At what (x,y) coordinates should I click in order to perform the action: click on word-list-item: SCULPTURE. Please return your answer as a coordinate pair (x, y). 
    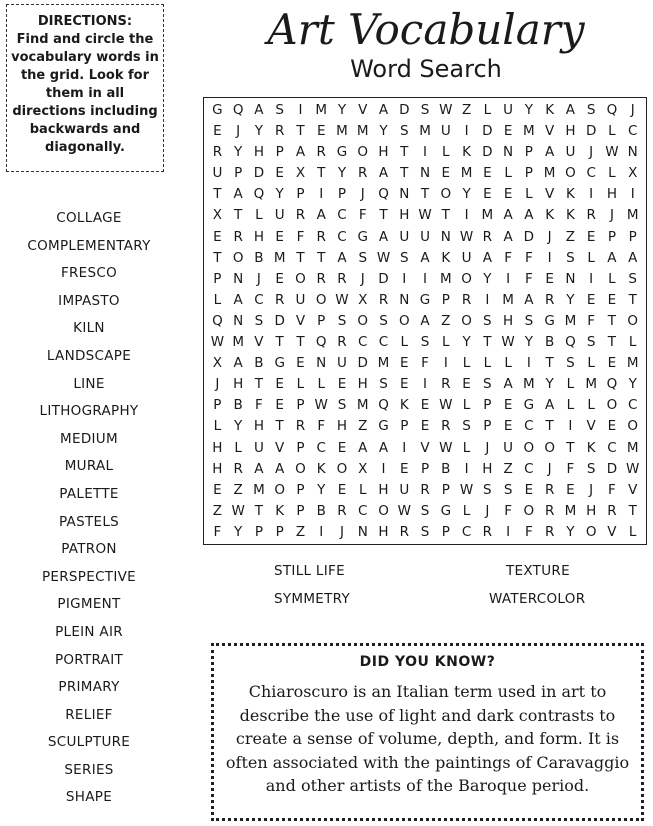
    Looking at the image, I should click on (89, 742).